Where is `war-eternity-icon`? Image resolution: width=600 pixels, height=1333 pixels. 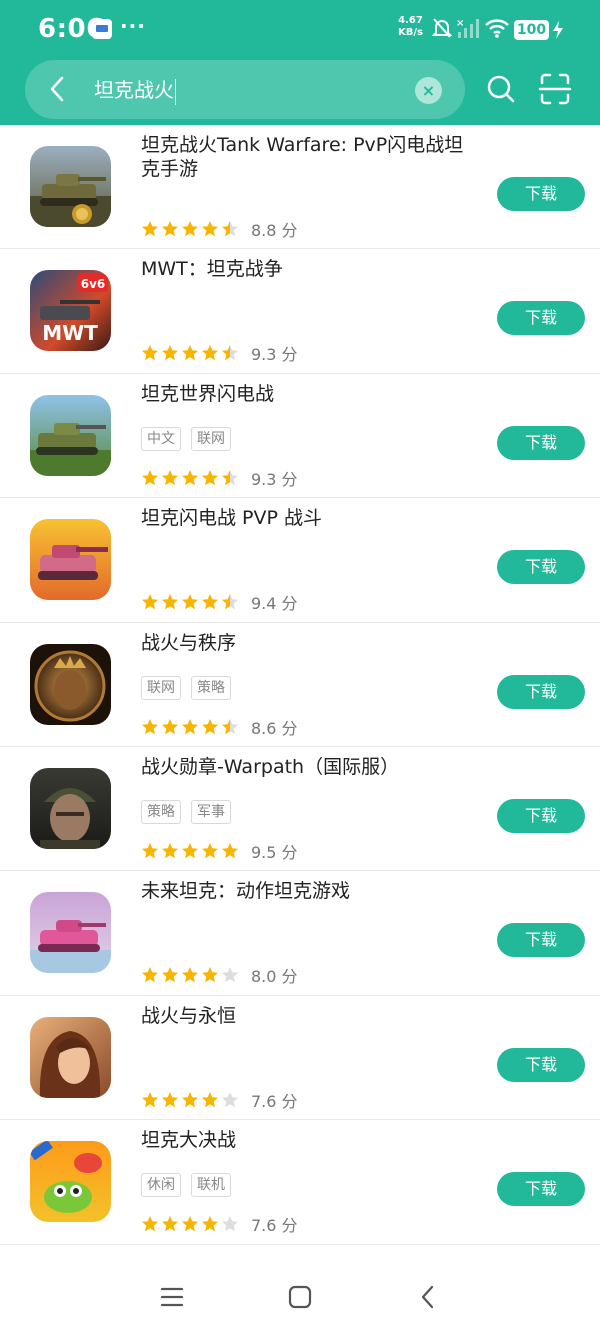 war-eternity-icon is located at coordinates (70, 1057).